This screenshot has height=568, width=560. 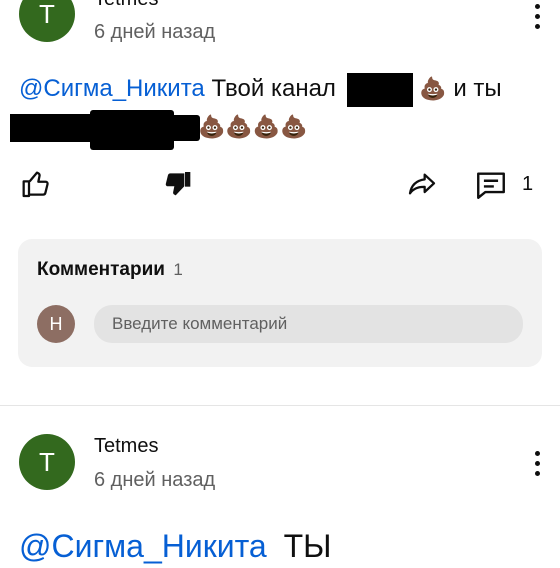 I want to click on comment-input, so click(x=308, y=324).